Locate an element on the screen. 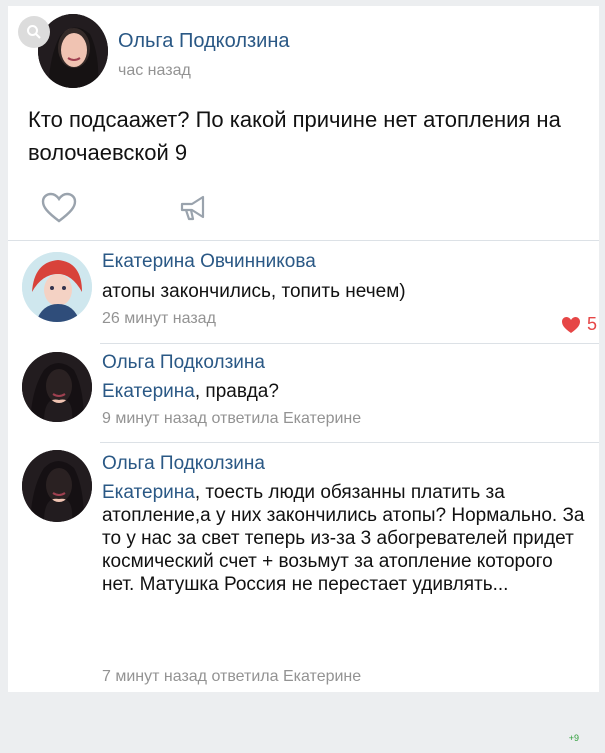 The height and width of the screenshot is (753, 605). heart-icon is located at coordinates (570, 324).